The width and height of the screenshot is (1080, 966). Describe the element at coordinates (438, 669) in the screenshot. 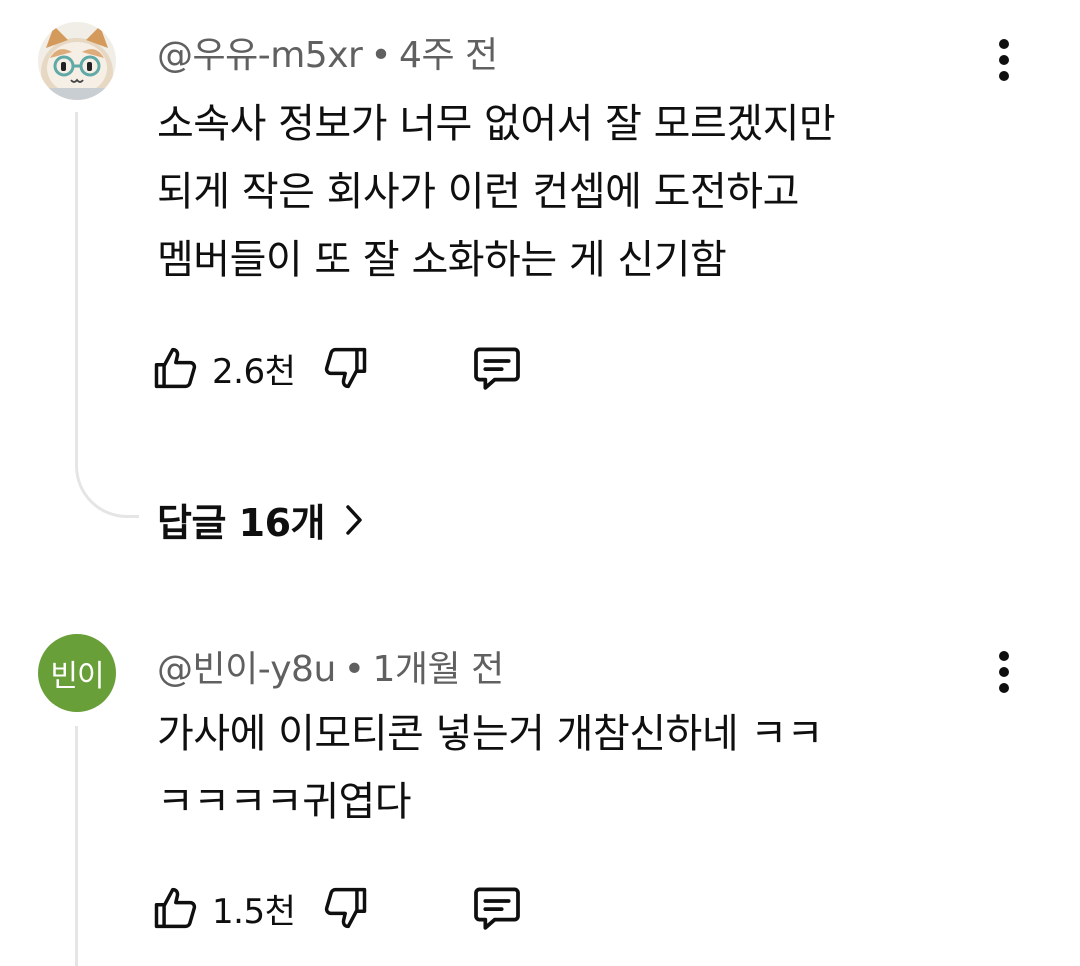

I see `comment-time: 1개월 전` at that location.